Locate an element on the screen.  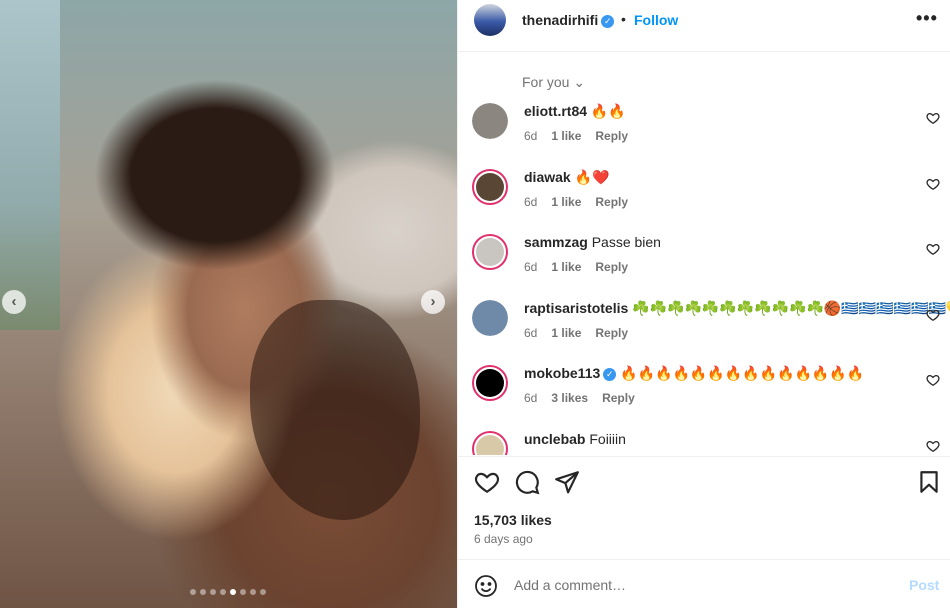
comment-line: unclebab Foiiiin is located at coordinates (575, 439).